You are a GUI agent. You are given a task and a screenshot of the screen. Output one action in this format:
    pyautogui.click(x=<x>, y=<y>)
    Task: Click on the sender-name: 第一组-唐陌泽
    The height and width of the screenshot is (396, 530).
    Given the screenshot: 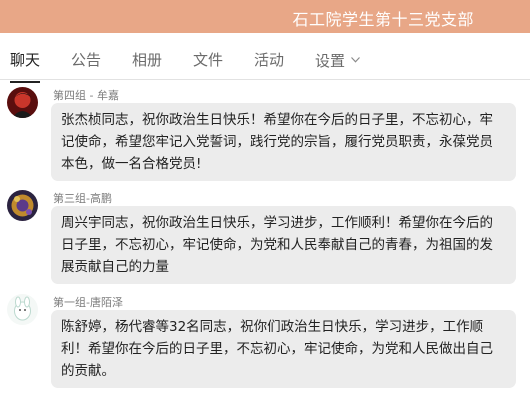 What is the action you would take?
    pyautogui.click(x=88, y=302)
    